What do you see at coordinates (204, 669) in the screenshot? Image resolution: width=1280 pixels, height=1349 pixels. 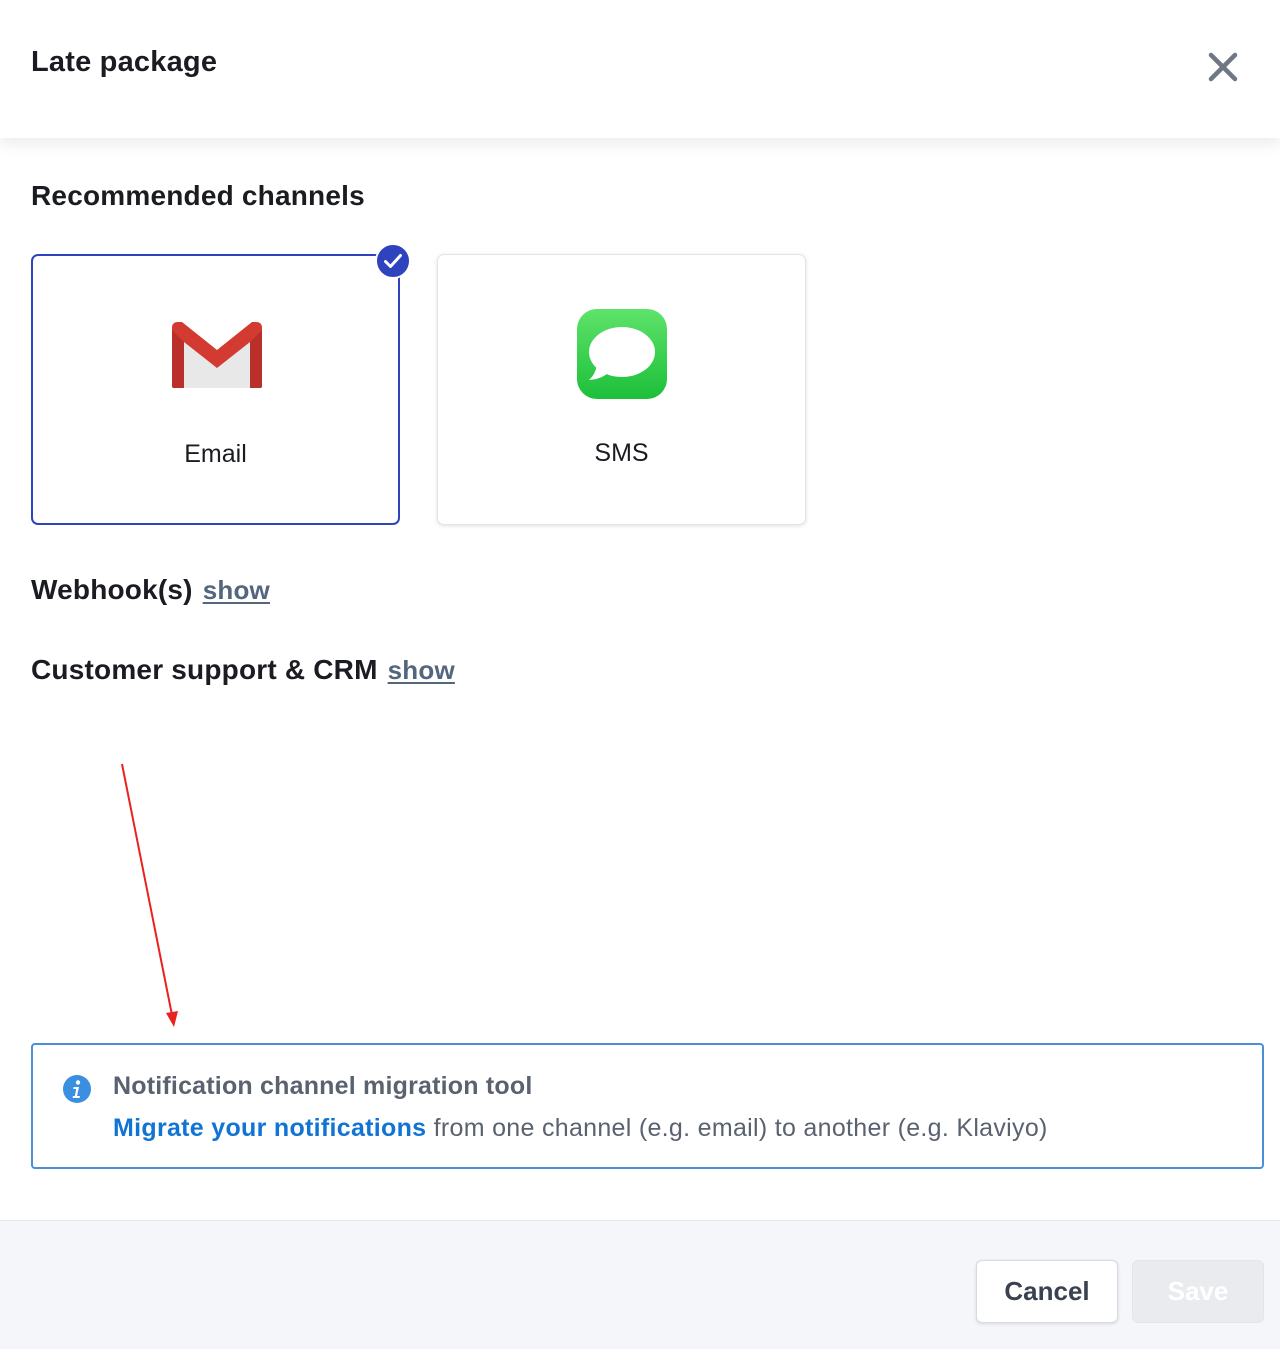 I see `crm-title: Customer support & CRM` at bounding box center [204, 669].